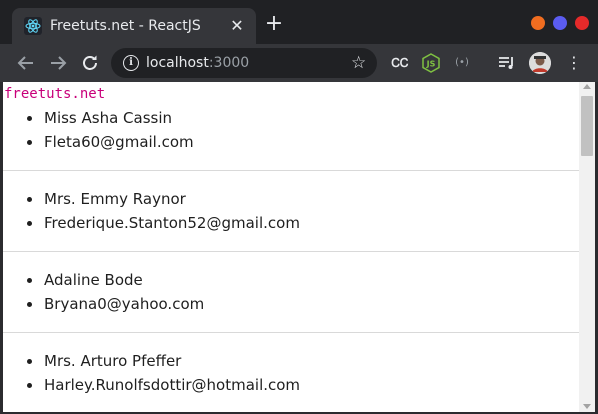 This screenshot has width=598, height=414. I want to click on vertical-scrollbar, so click(587, 247).